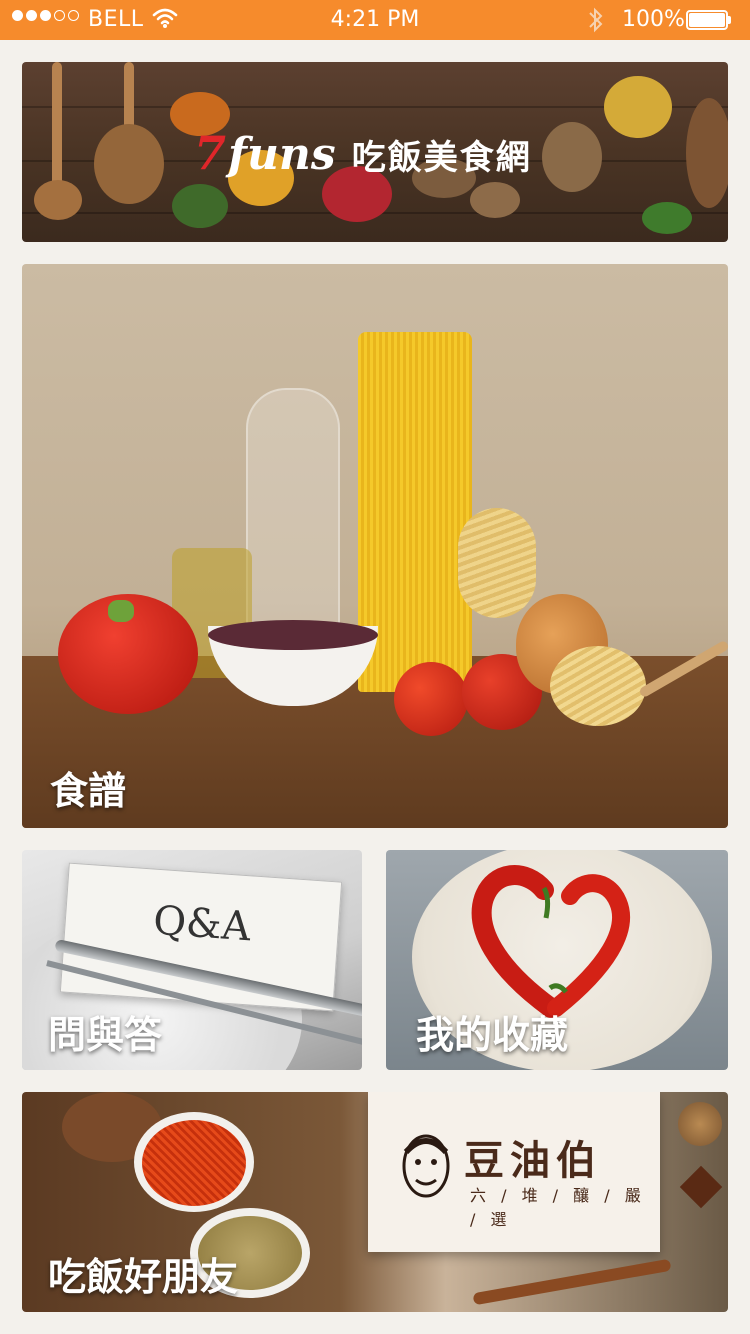 This screenshot has height=1334, width=750. I want to click on brand-title: 豆油伯, so click(533, 1160).